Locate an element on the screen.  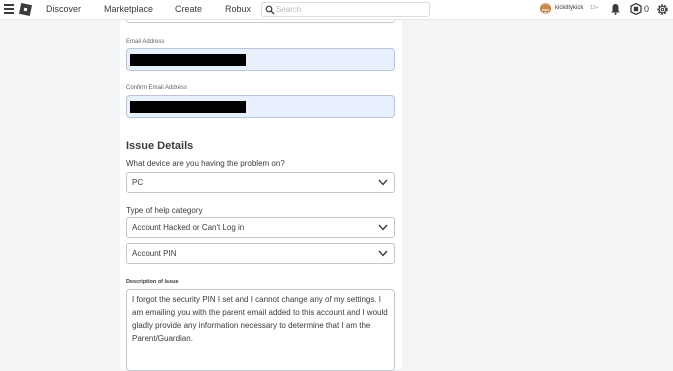
previous-field-edge is located at coordinates (260, 21).